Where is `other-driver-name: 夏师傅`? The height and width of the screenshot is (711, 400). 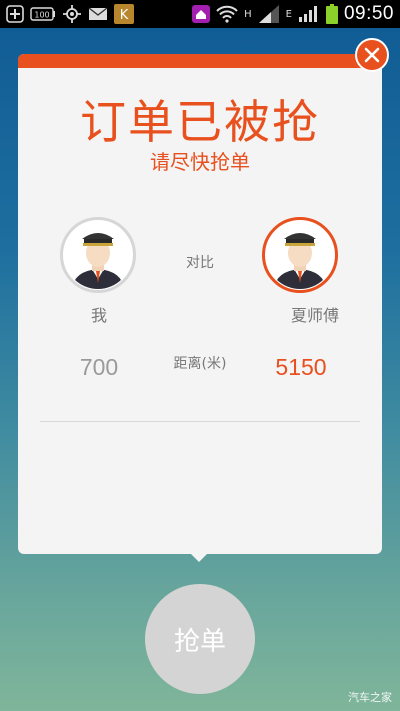
other-driver-name: 夏师傅 is located at coordinates (314, 315).